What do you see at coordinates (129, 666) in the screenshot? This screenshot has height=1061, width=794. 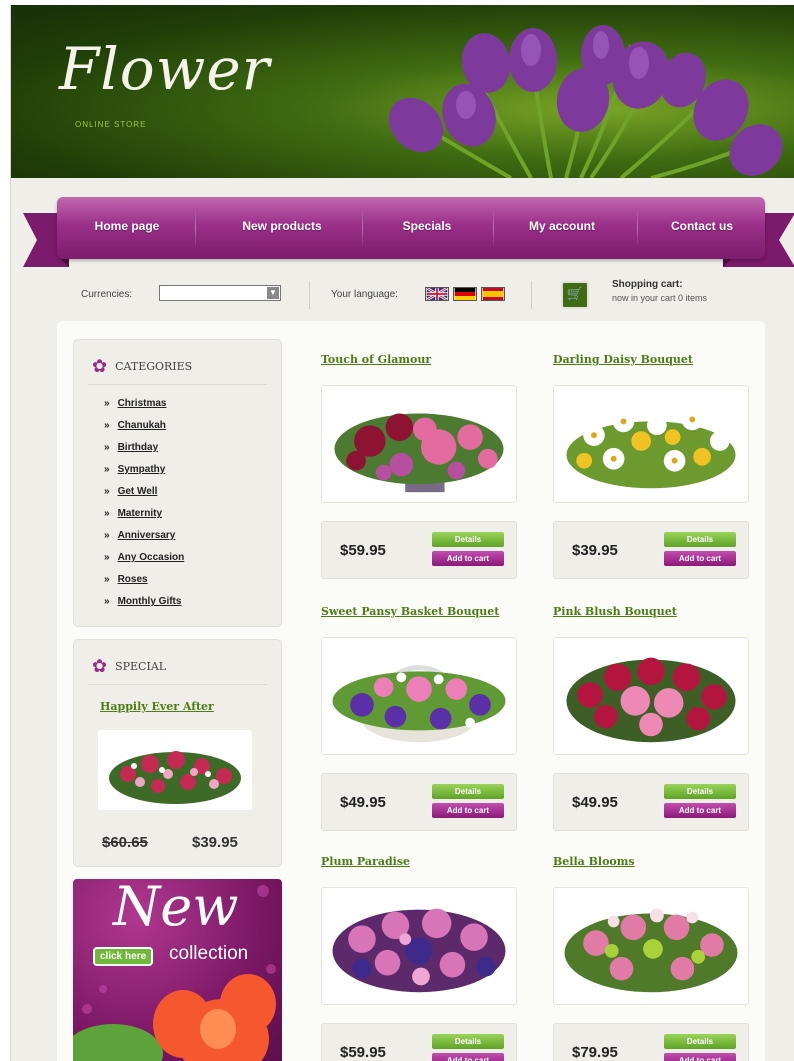 I see `special-heading: ✿ SPECIAL` at bounding box center [129, 666].